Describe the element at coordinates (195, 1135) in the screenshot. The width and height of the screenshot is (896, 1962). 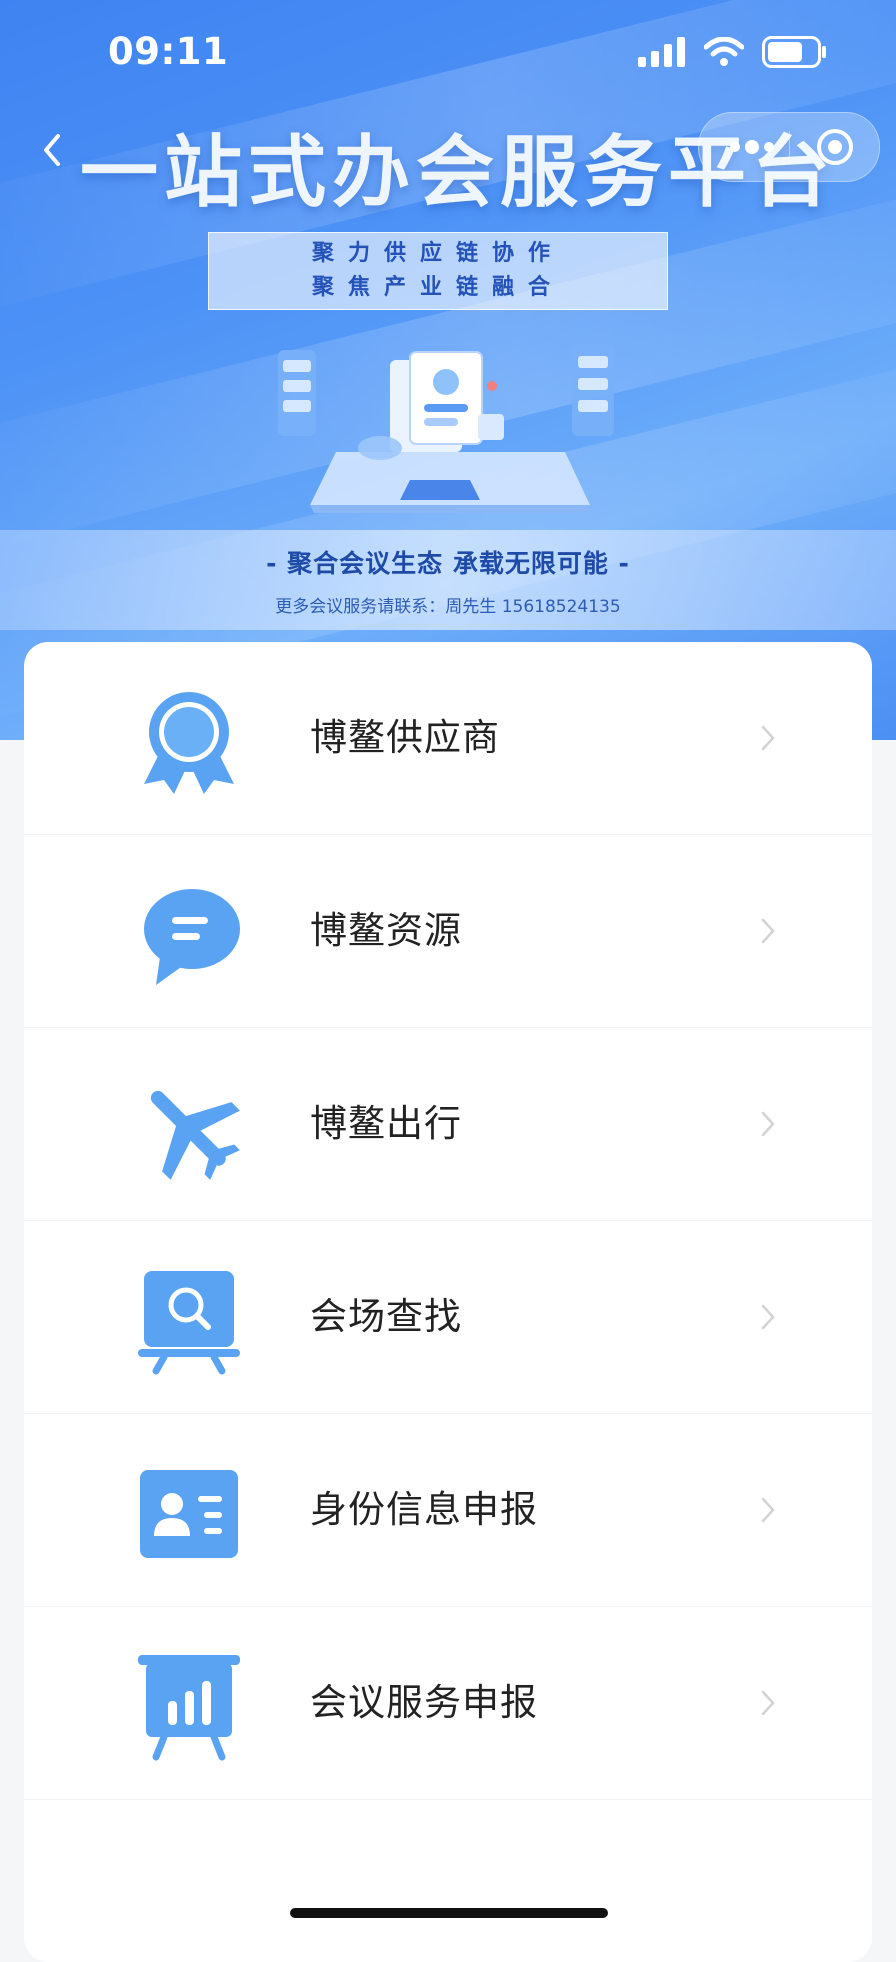
I see `airplane-icon` at that location.